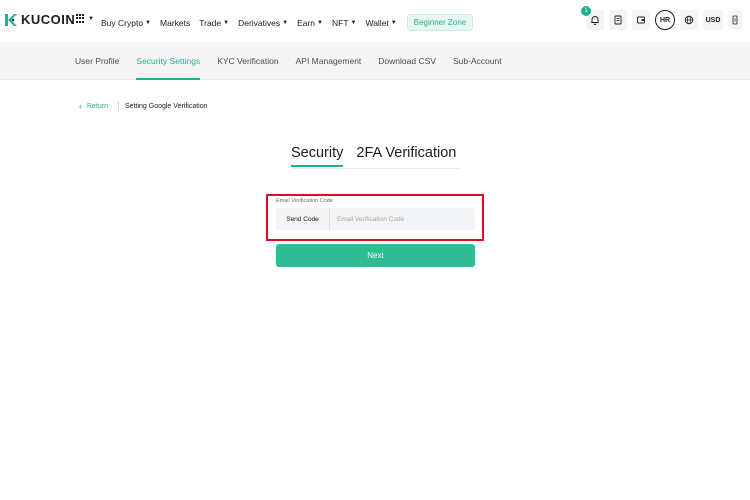  Describe the element at coordinates (329, 61) in the screenshot. I see `tab-api-management: API Management` at that location.